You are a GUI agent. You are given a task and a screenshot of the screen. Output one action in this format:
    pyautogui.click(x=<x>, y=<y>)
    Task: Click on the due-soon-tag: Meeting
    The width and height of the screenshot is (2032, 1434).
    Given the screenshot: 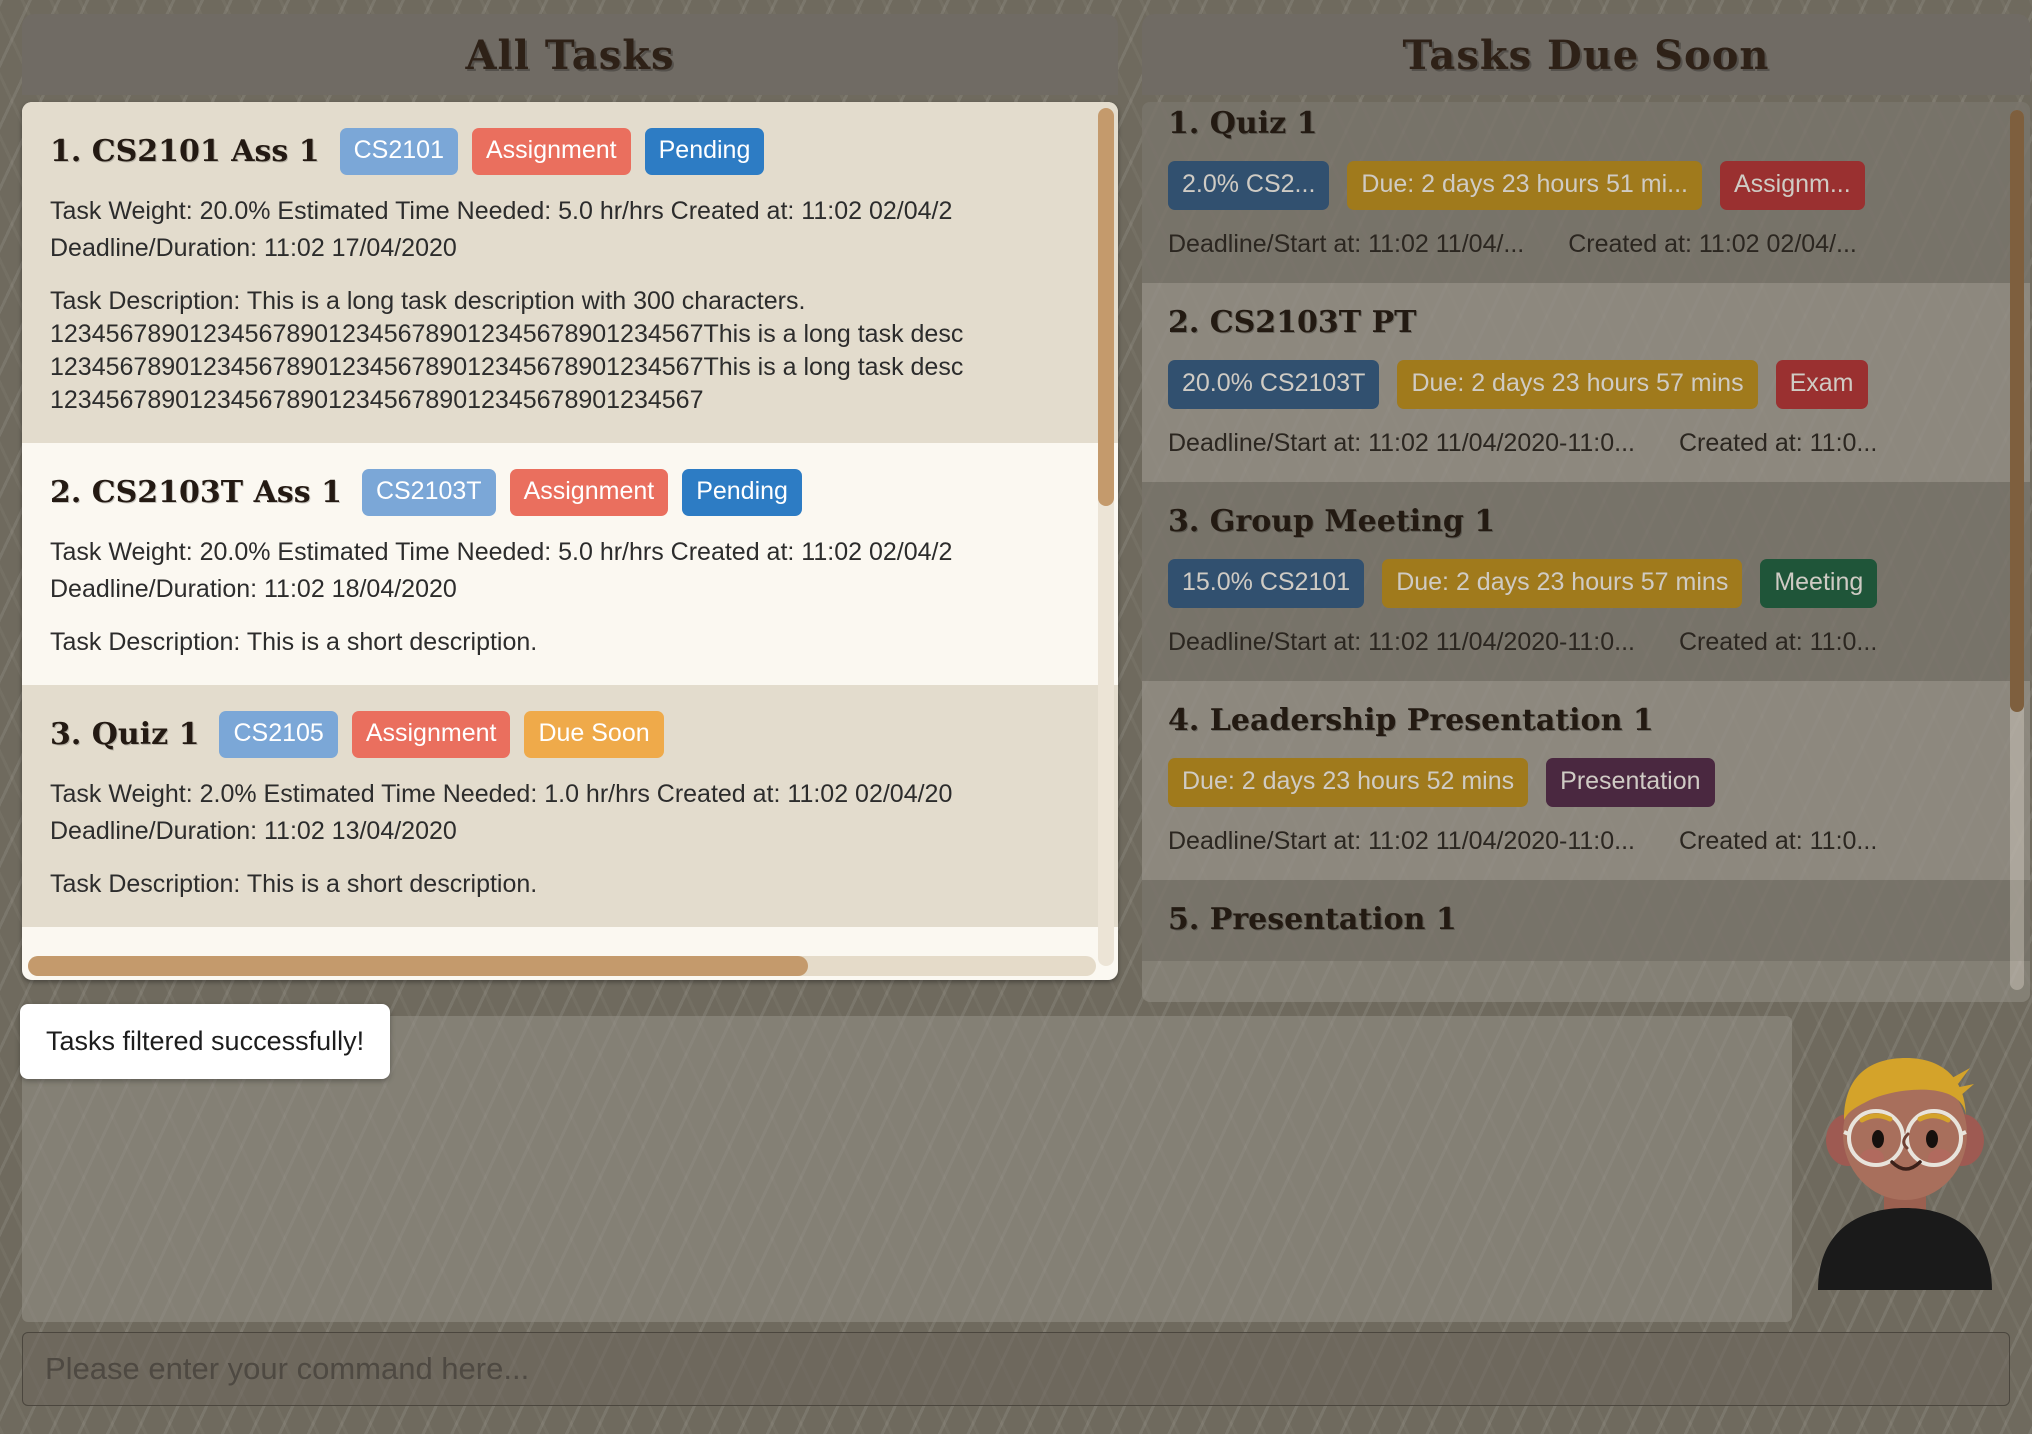 What is the action you would take?
    pyautogui.click(x=1819, y=583)
    